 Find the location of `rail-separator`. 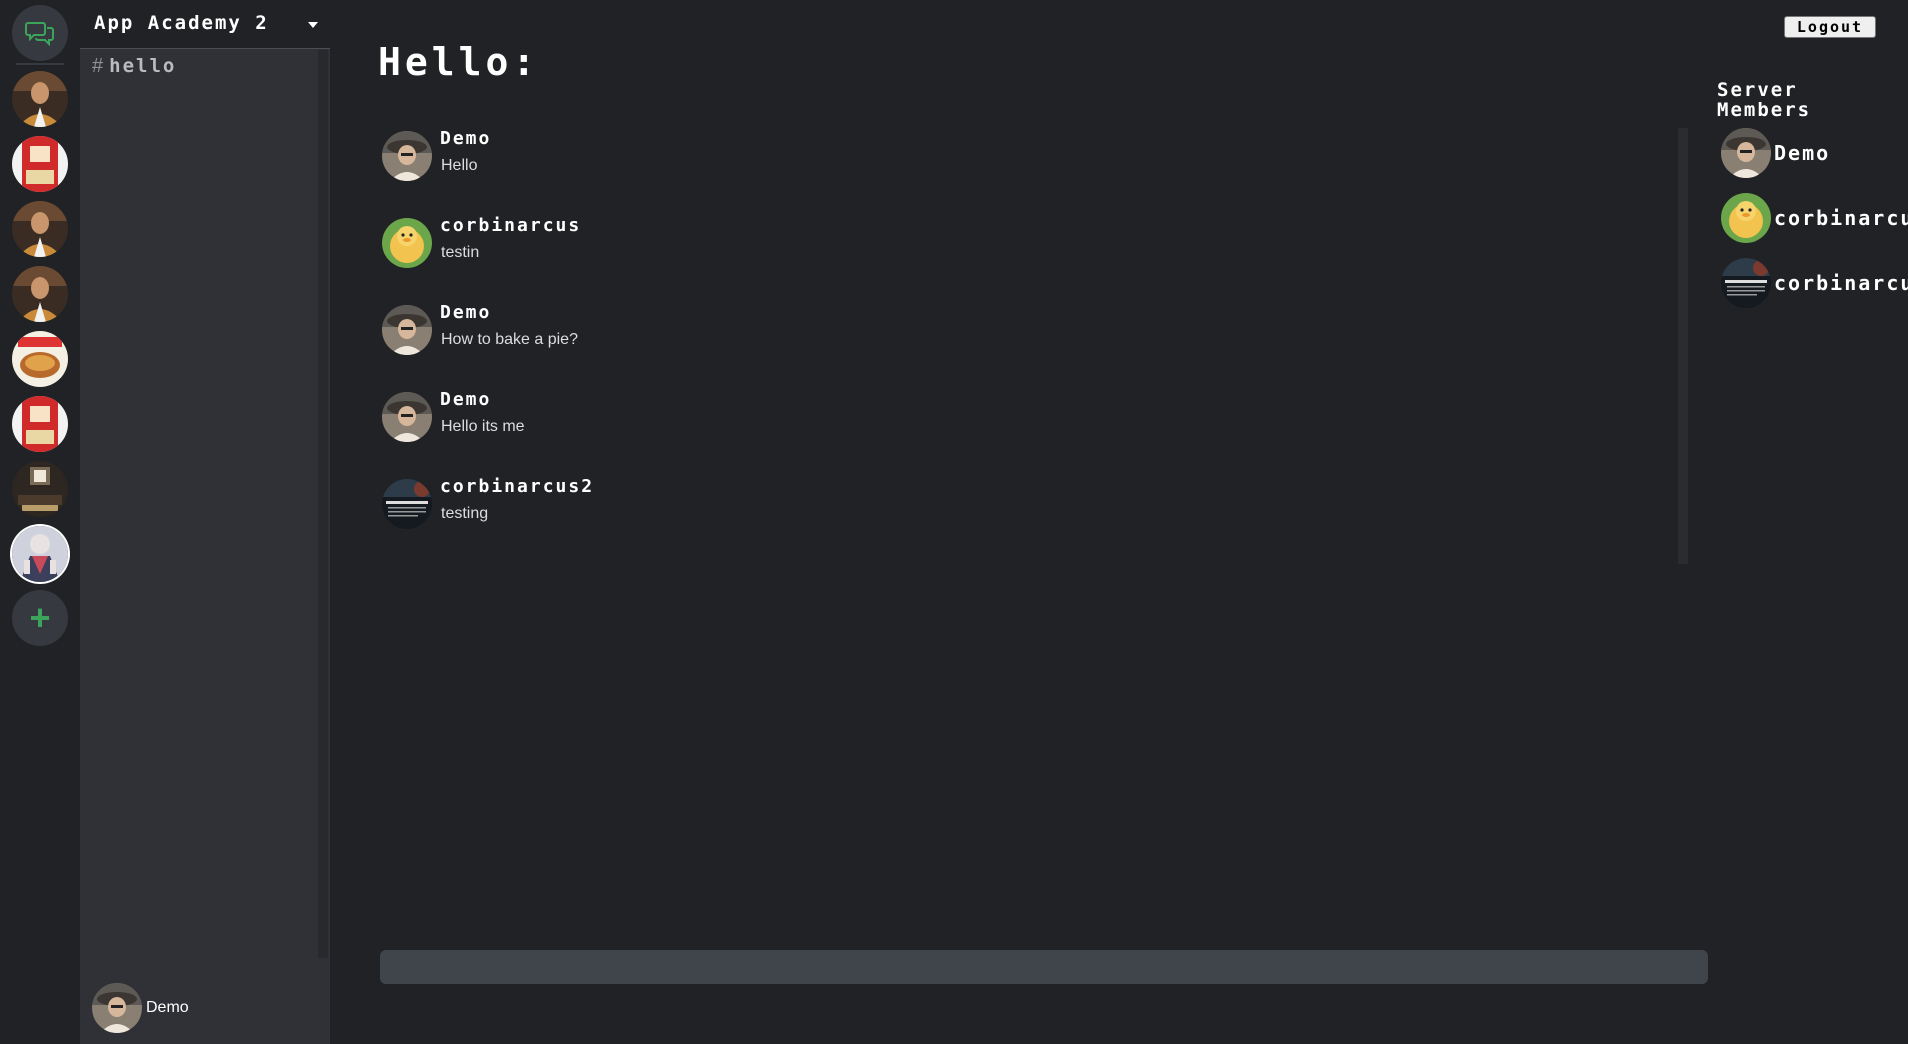

rail-separator is located at coordinates (40, 64).